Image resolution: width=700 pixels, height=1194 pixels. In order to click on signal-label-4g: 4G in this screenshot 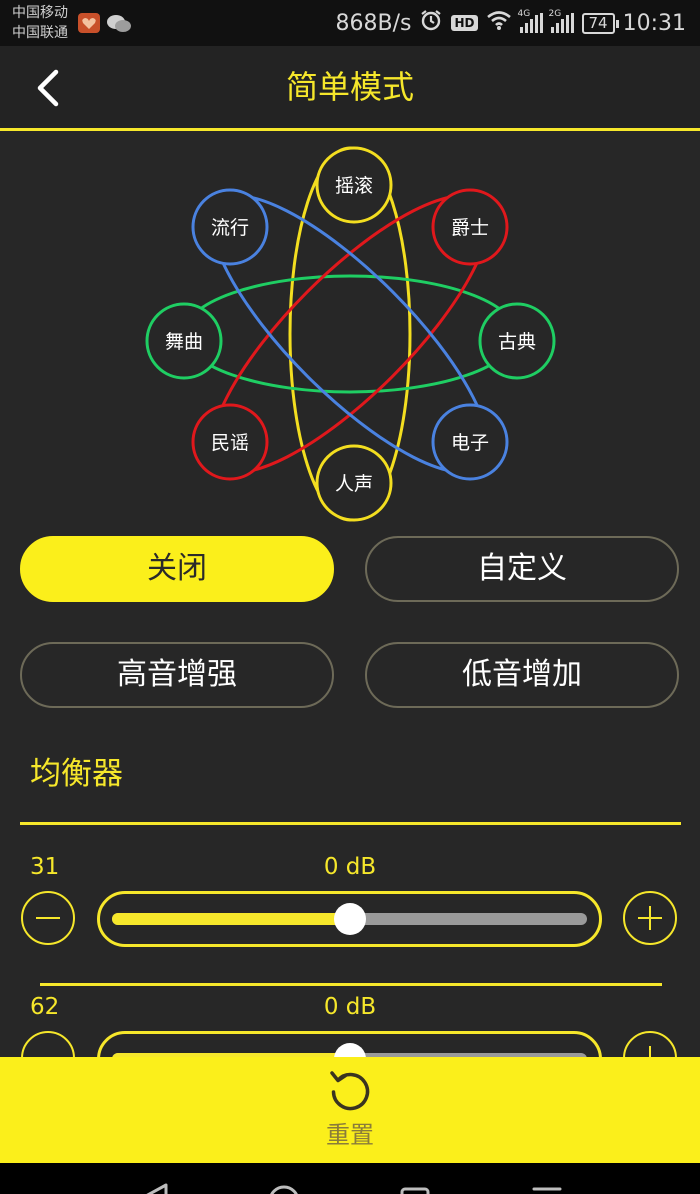, I will do `click(524, 14)`.